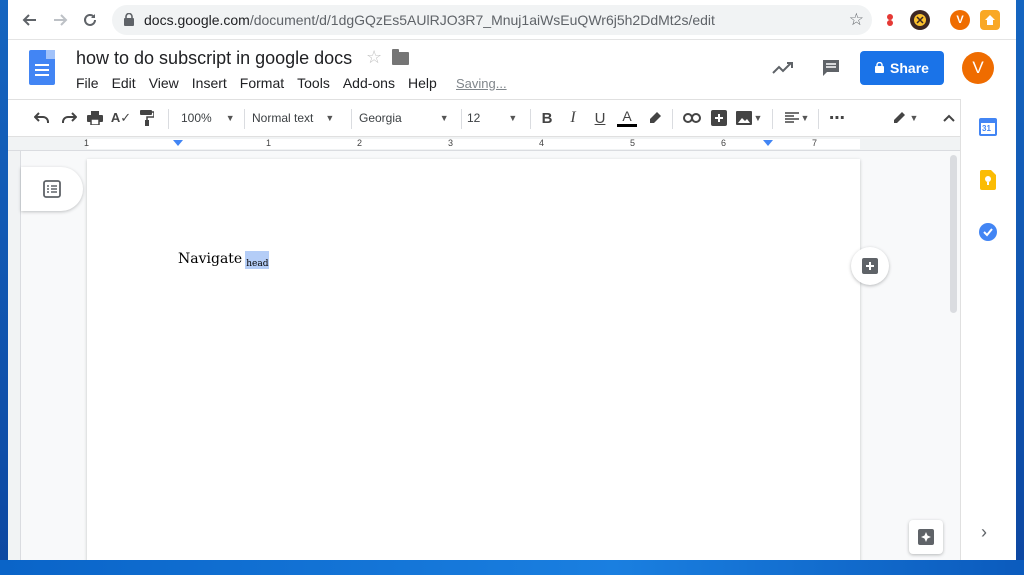 The width and height of the screenshot is (1024, 575). What do you see at coordinates (724, 143) in the screenshot?
I see `ruler-number: 6` at bounding box center [724, 143].